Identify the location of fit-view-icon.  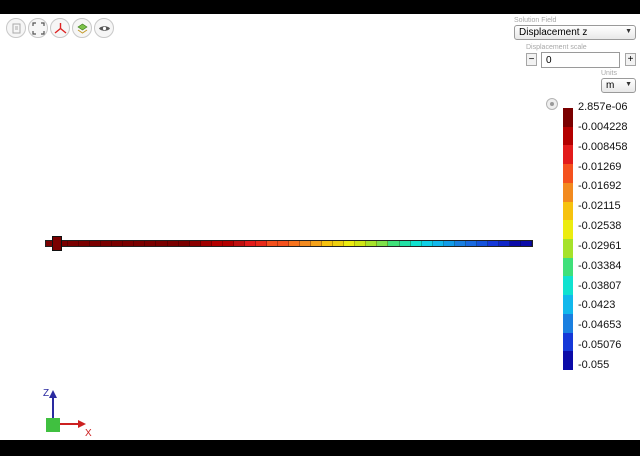
(38, 28).